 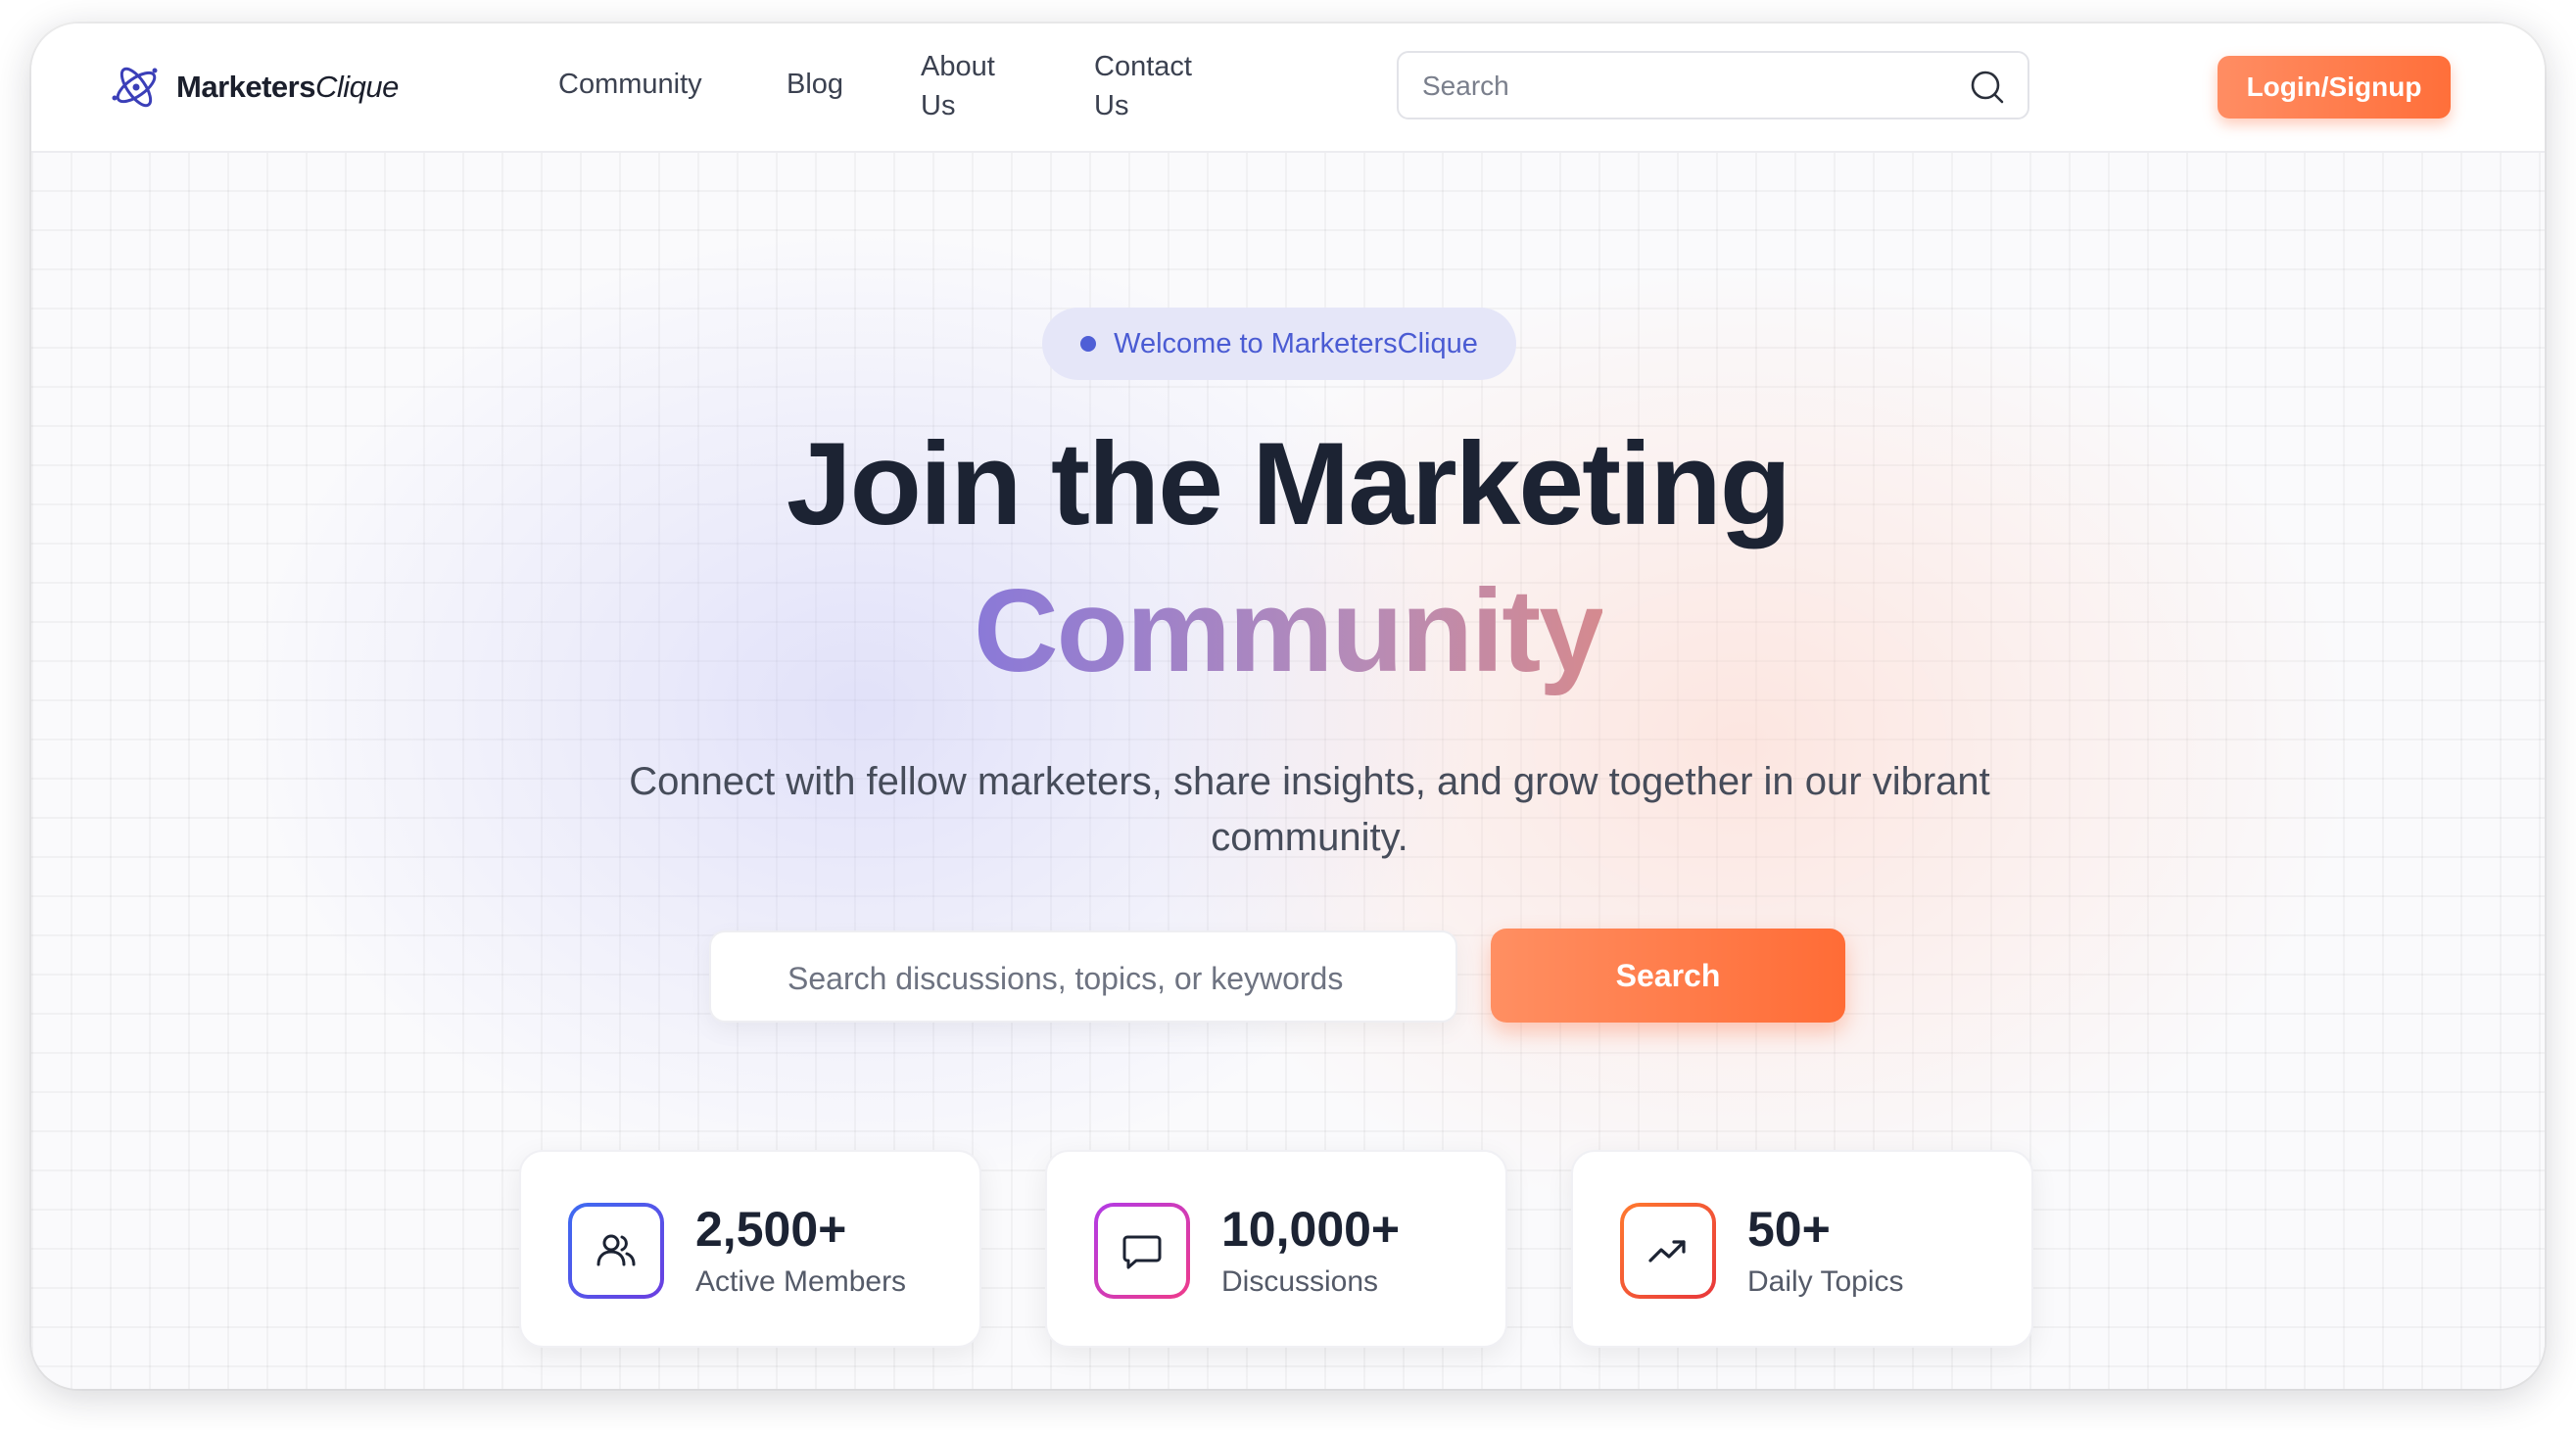 I want to click on hero-search-box, so click(x=1083, y=977).